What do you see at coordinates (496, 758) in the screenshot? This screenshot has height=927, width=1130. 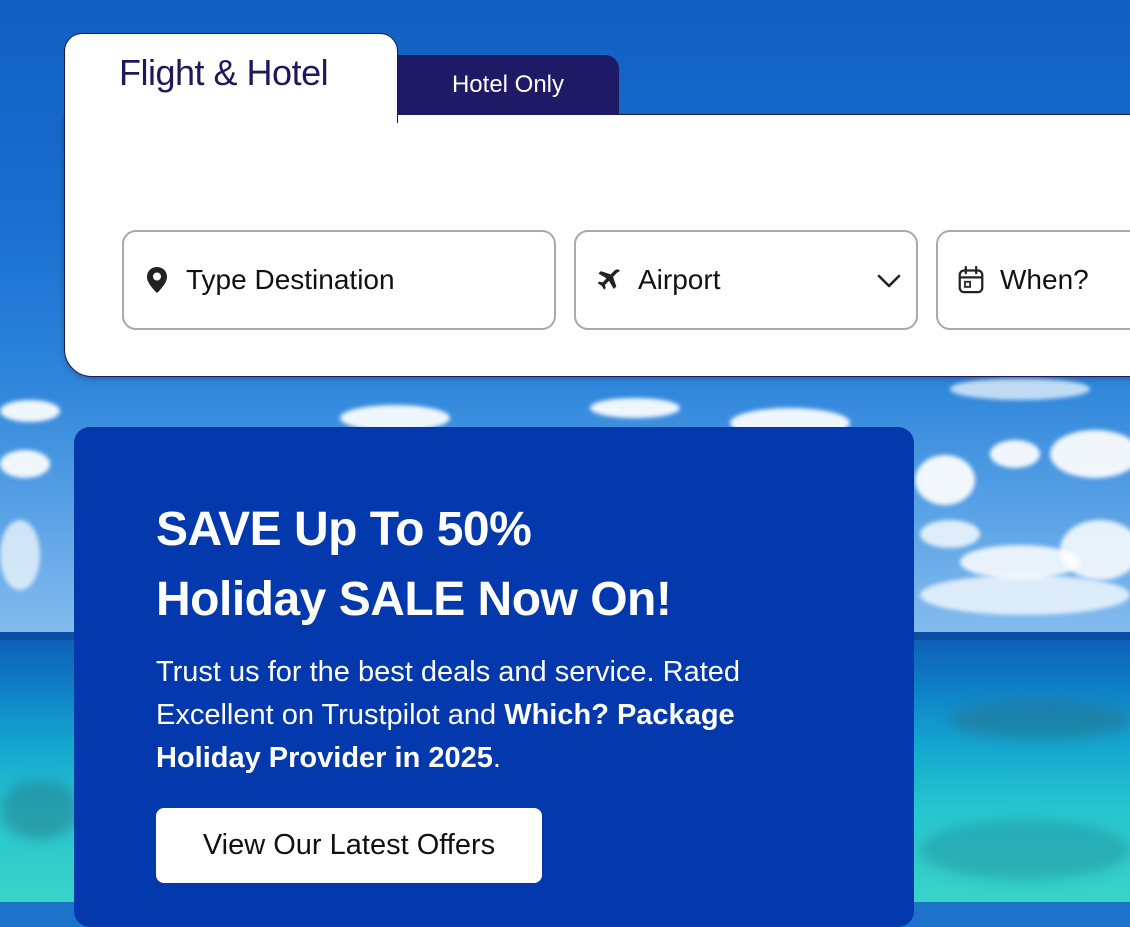 I see `promo-body-end: .` at bounding box center [496, 758].